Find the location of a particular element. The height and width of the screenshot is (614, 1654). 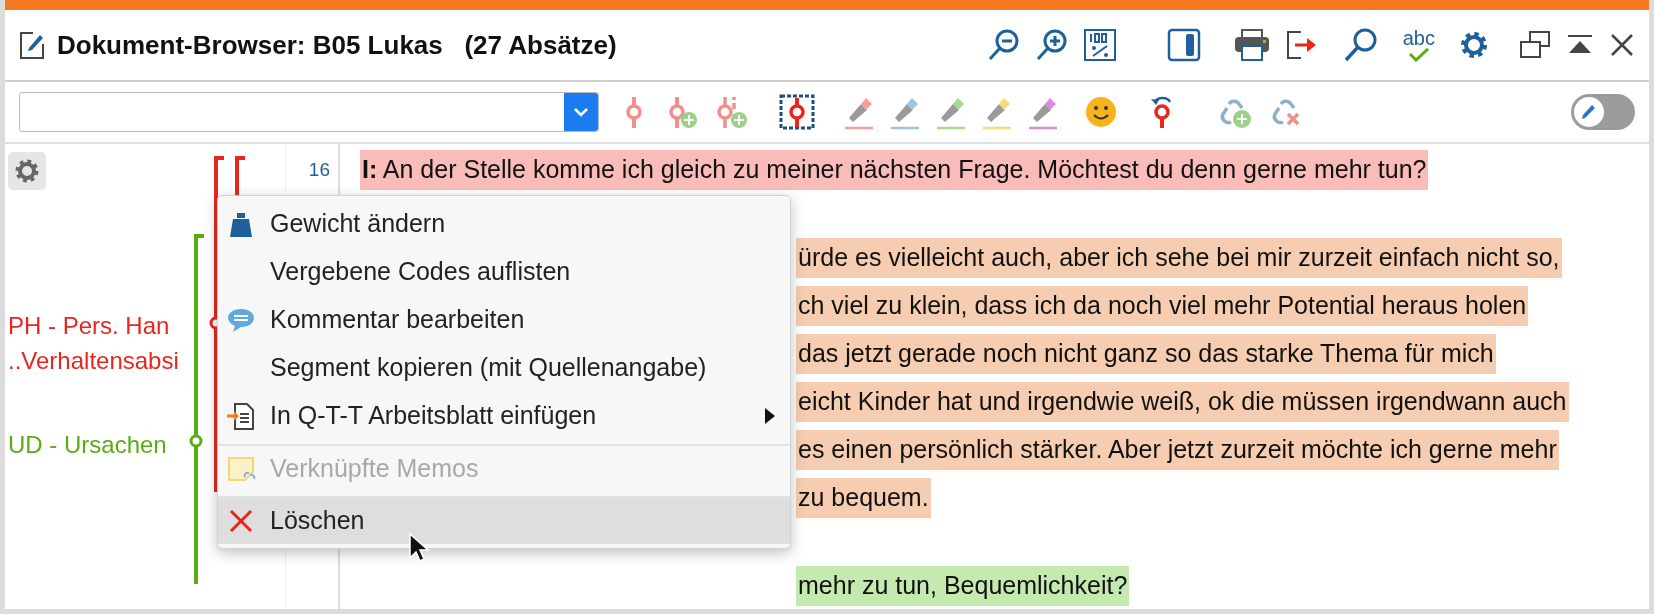

code-label: PH - Pers. Han is located at coordinates (89, 326).